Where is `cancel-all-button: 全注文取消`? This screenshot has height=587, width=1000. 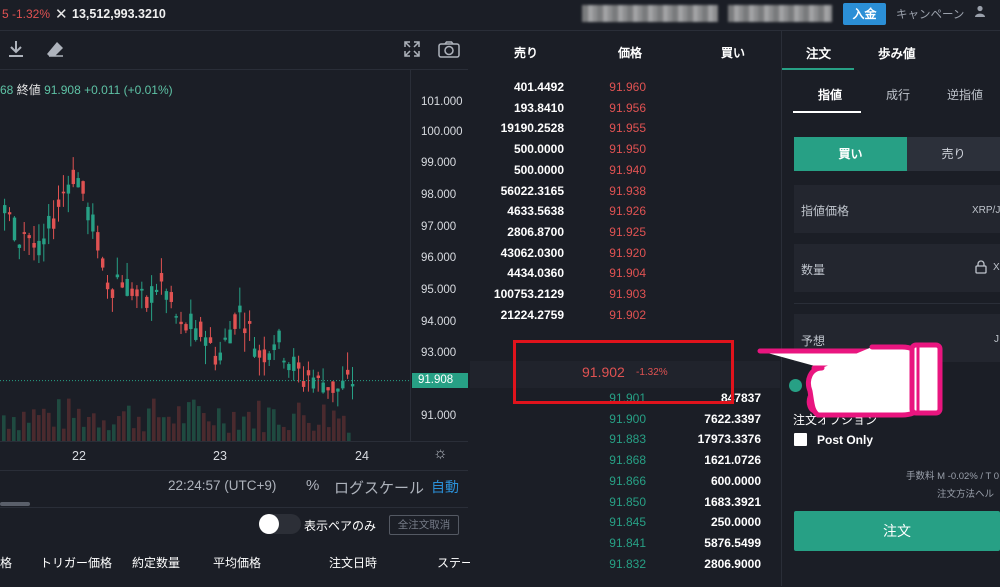
cancel-all-button: 全注文取消 is located at coordinates (424, 525).